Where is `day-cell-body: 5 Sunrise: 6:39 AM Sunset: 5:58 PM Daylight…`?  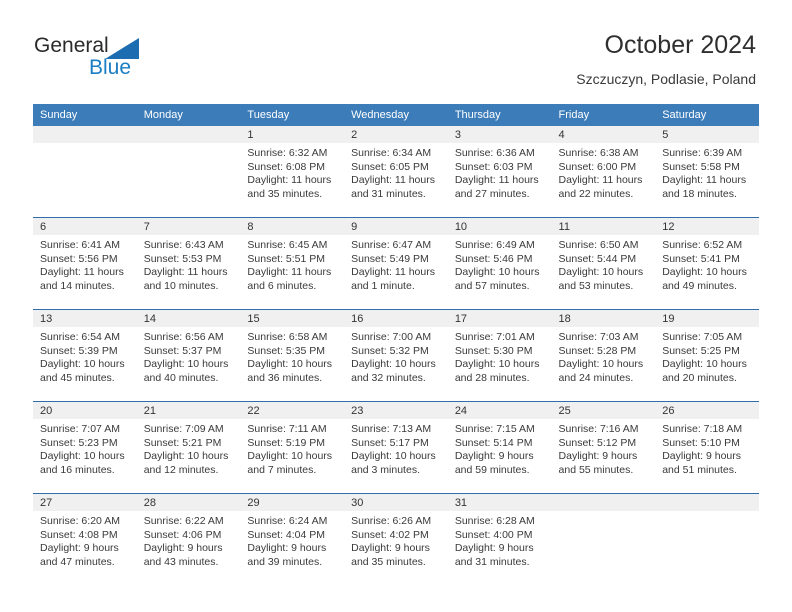
day-cell-body: 5 Sunrise: 6:39 AM Sunset: 5:58 PM Daylight… is located at coordinates (707, 171).